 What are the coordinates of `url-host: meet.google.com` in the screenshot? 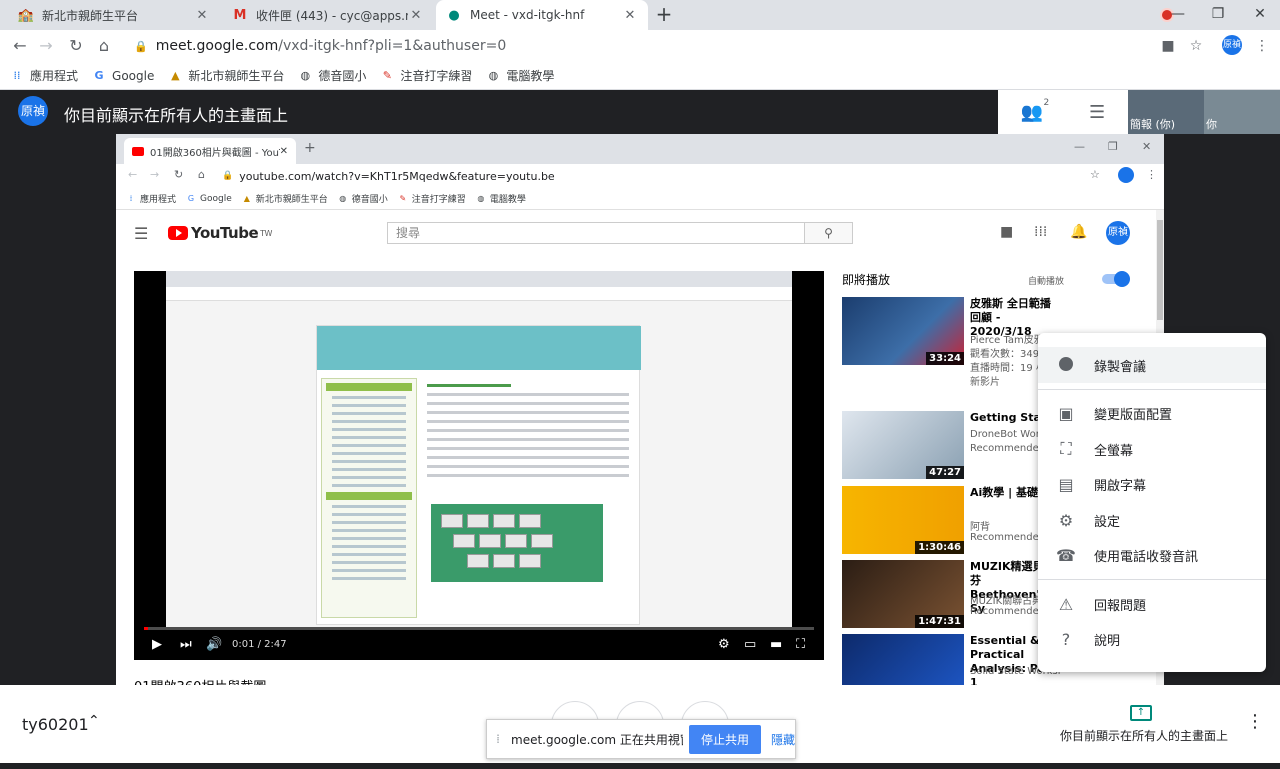 It's located at (217, 46).